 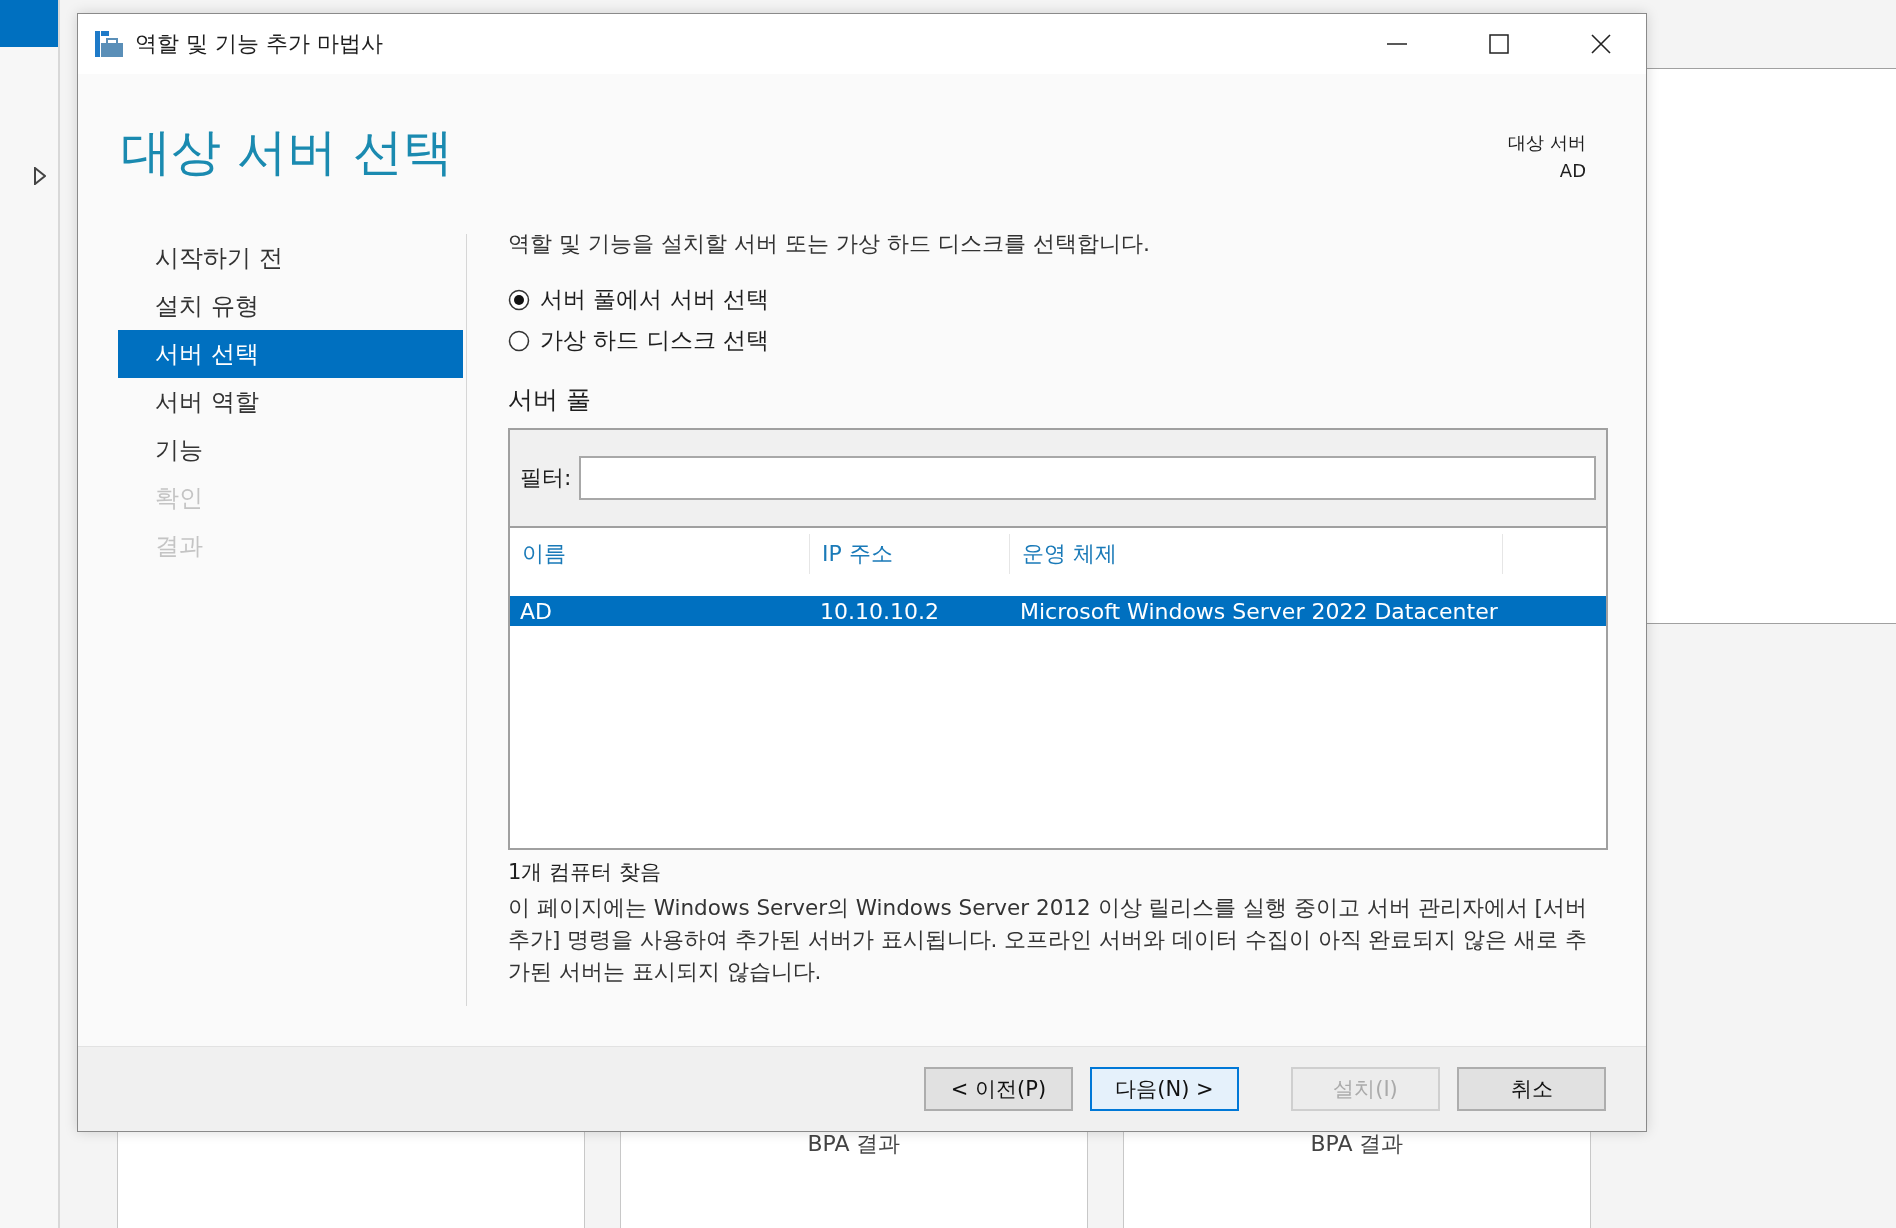 I want to click on close-icon, so click(x=1601, y=44).